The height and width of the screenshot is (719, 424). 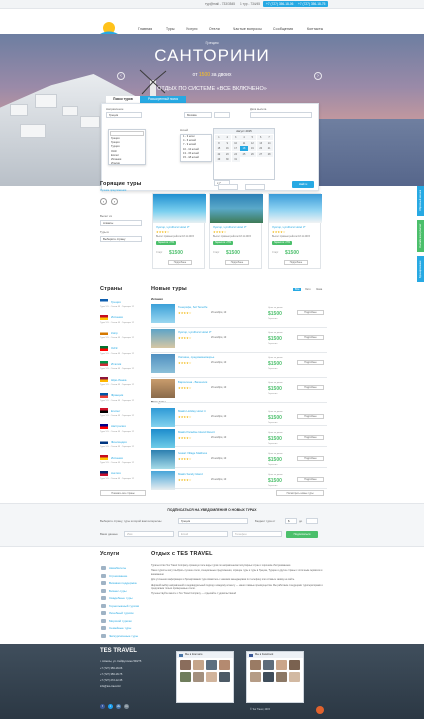 I want to click on calendar-day: 22, so click(x=219, y=154).